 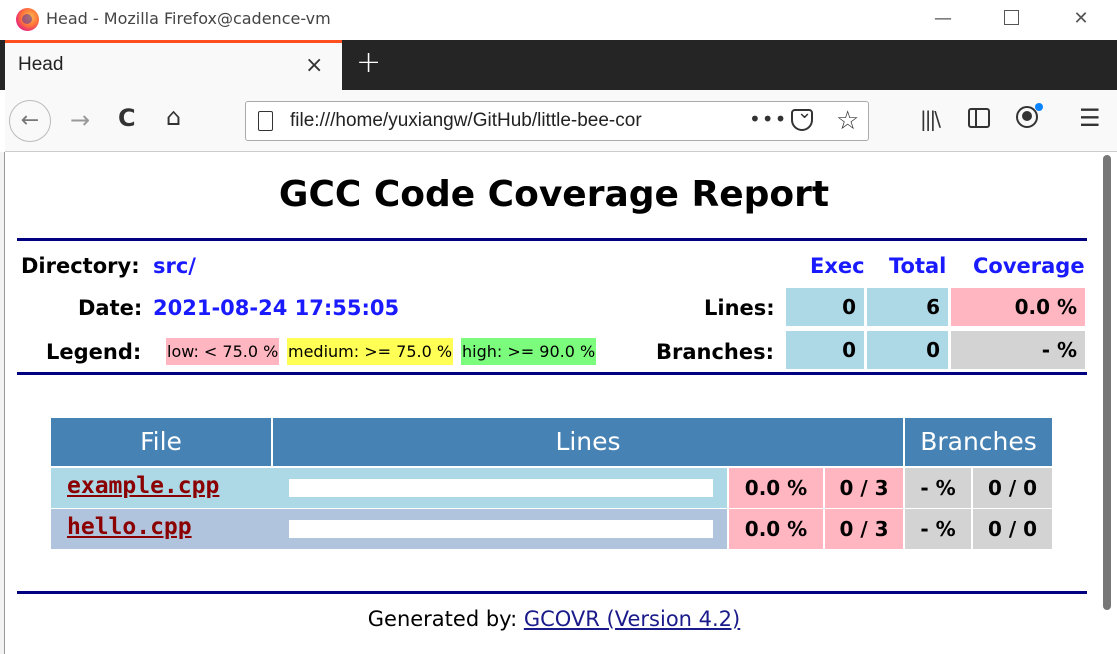 What do you see at coordinates (715, 352) in the screenshot?
I see `branches-summary-label: Branches:` at bounding box center [715, 352].